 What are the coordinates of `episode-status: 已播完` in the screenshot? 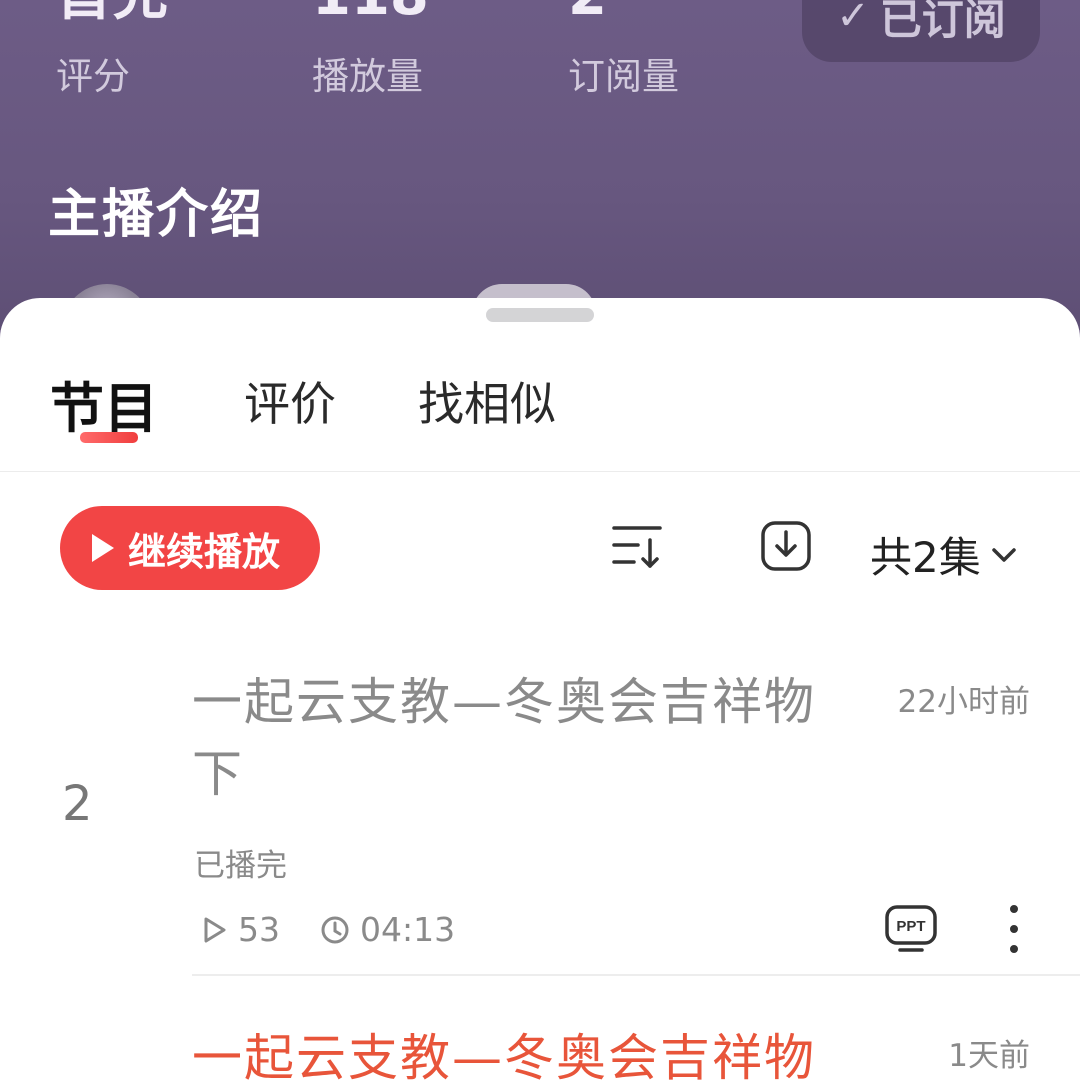 It's located at (240, 866).